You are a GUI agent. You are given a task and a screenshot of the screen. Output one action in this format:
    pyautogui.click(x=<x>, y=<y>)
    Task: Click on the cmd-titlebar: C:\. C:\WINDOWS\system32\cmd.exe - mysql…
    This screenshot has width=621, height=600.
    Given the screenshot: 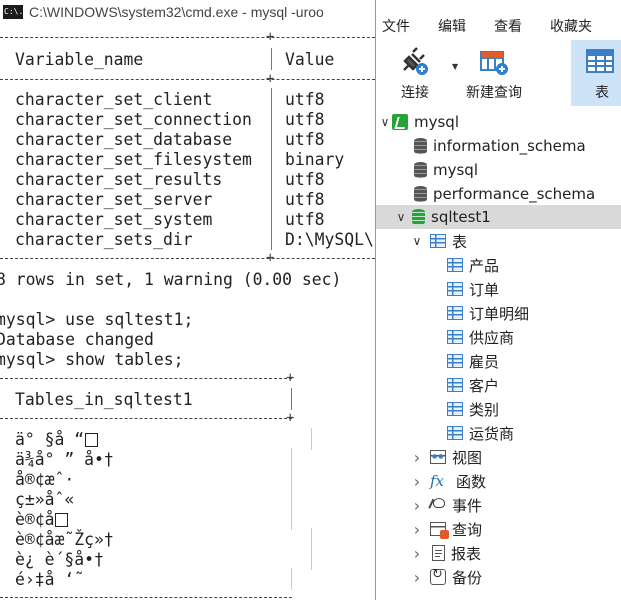 What is the action you would take?
    pyautogui.click(x=187, y=12)
    